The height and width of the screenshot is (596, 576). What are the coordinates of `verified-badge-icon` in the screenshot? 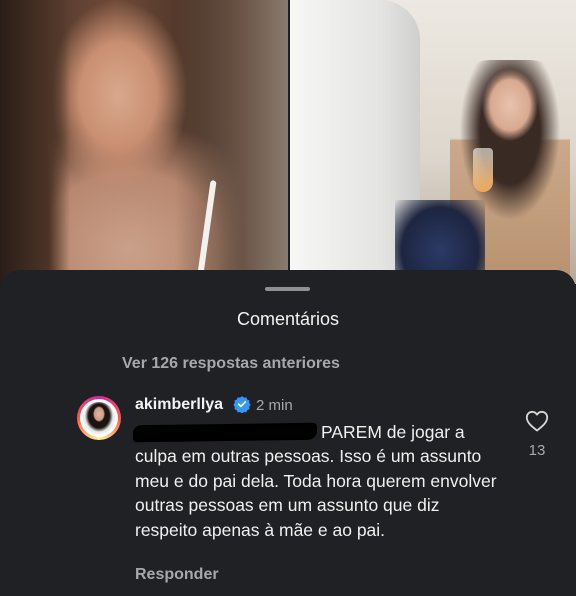 It's located at (242, 404).